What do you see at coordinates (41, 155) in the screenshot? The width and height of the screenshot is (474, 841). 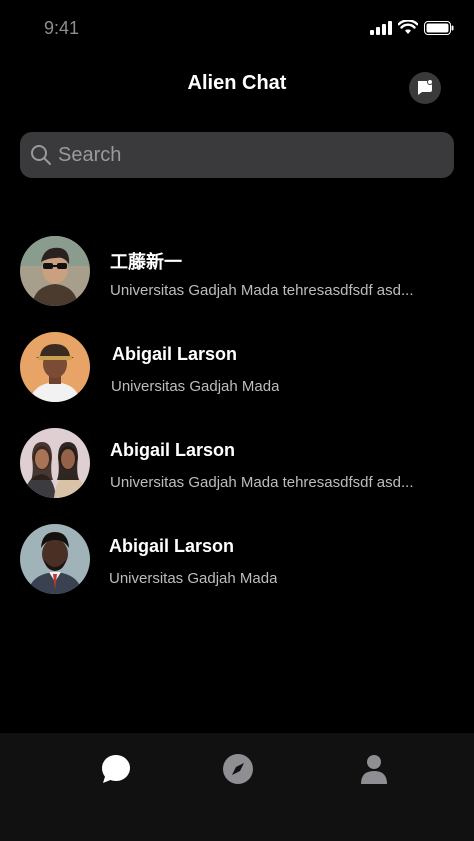 I see `search-icon` at bounding box center [41, 155].